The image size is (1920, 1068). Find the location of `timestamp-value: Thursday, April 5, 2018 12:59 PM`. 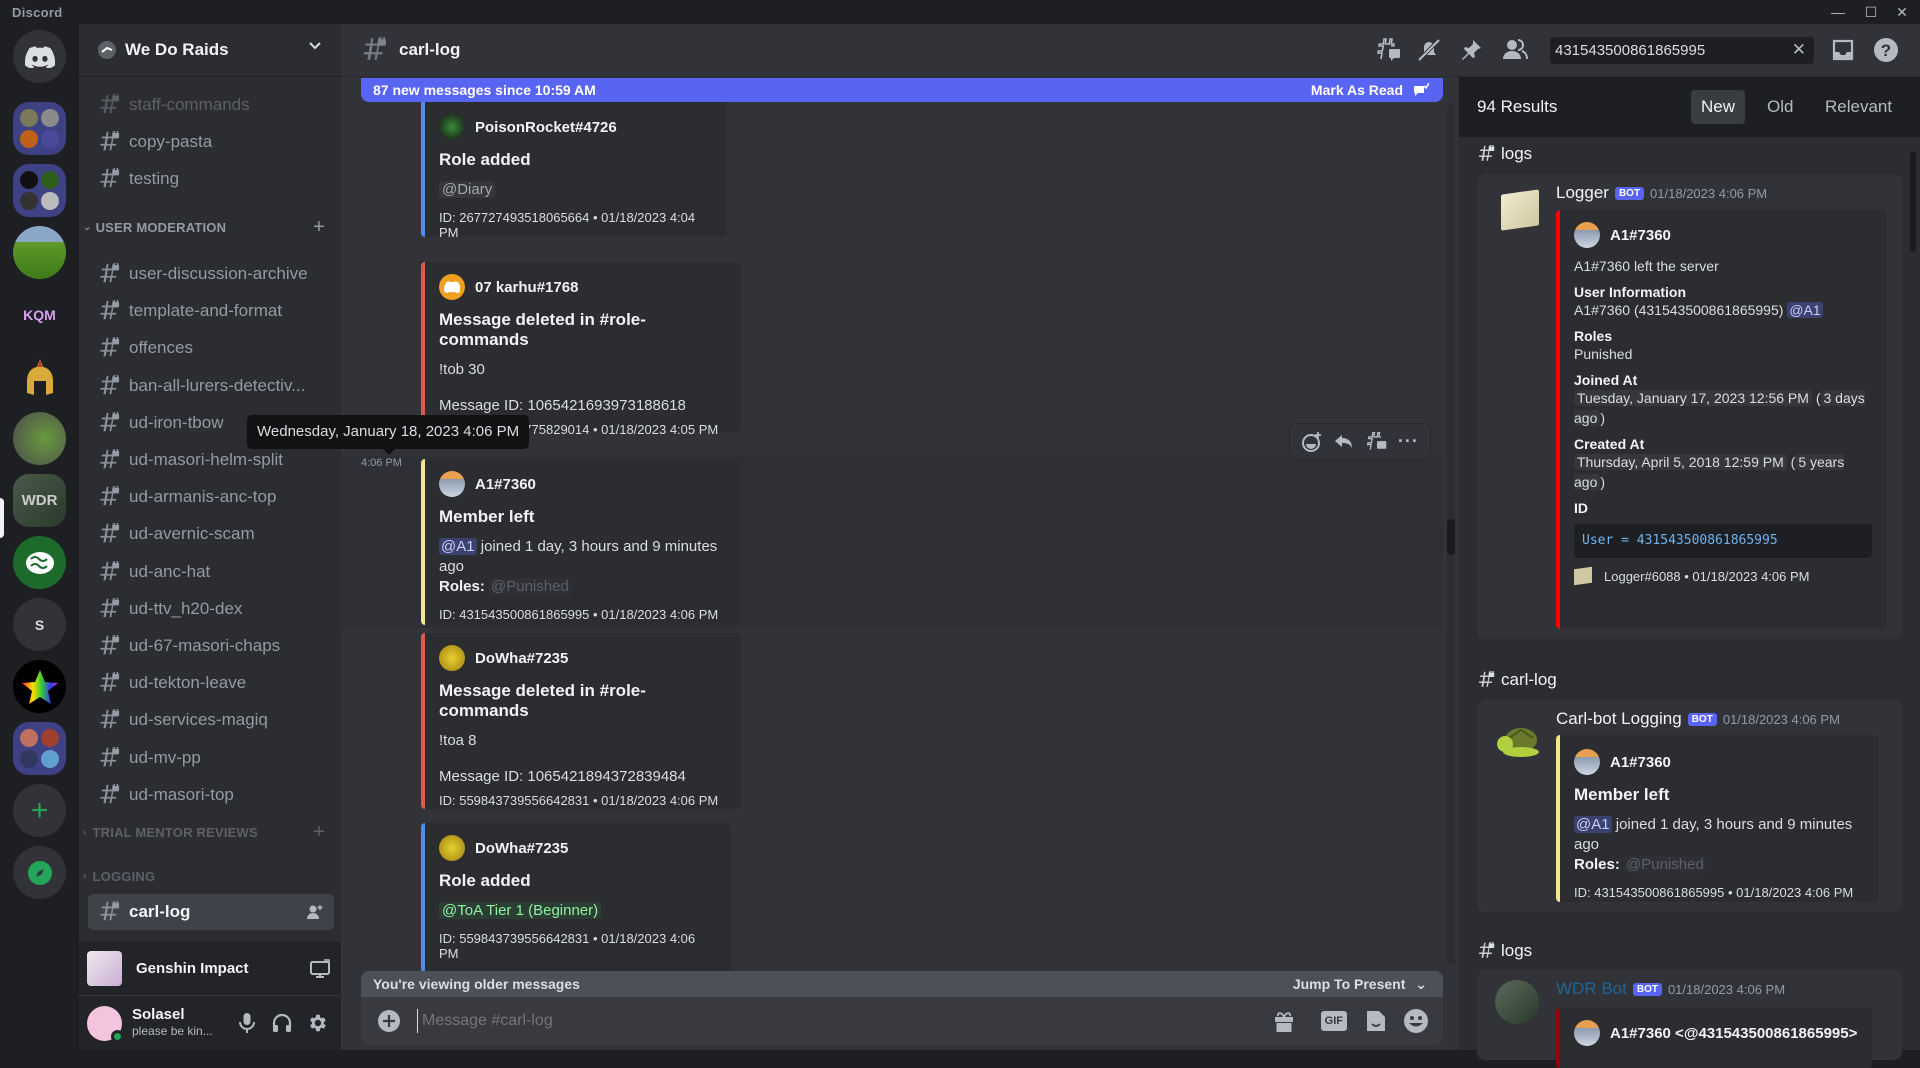

timestamp-value: Thursday, April 5, 2018 12:59 PM is located at coordinates (1680, 462).